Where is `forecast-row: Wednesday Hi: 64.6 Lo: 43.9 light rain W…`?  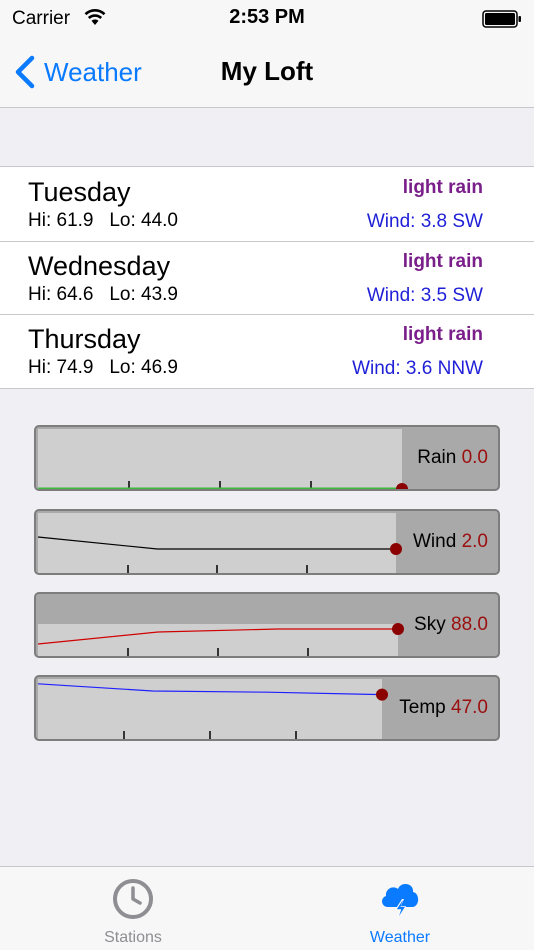 forecast-row: Wednesday Hi: 64.6 Lo: 43.9 light rain W… is located at coordinates (267, 277).